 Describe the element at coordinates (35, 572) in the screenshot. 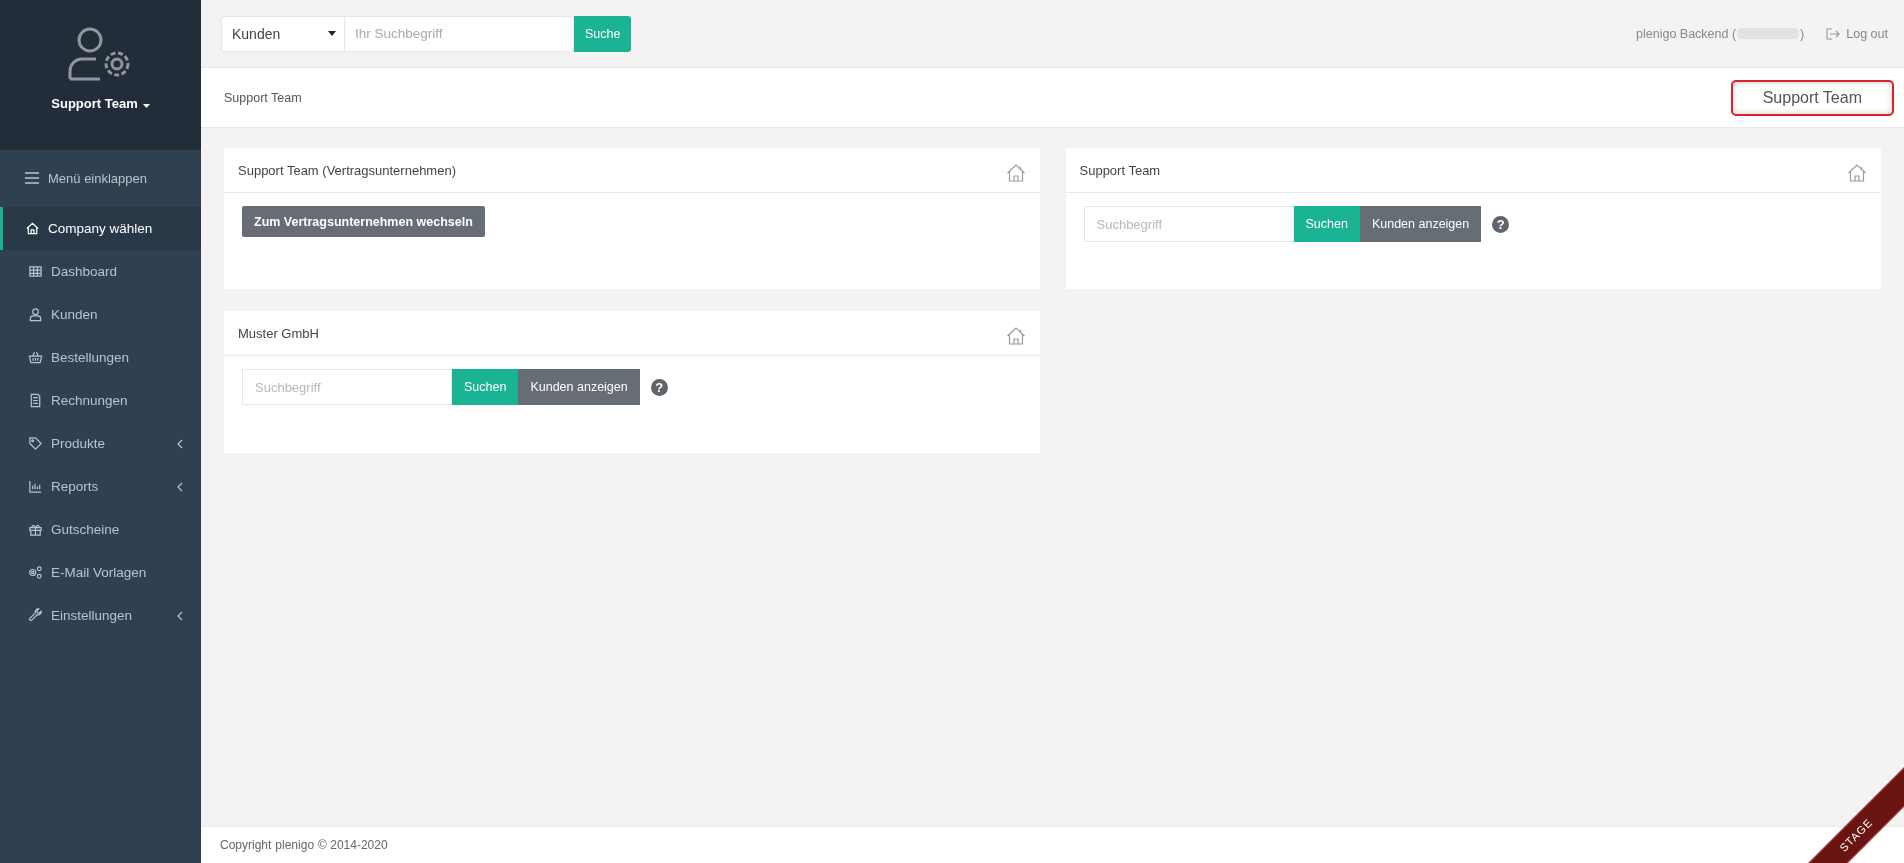

I see `gears-icon` at that location.